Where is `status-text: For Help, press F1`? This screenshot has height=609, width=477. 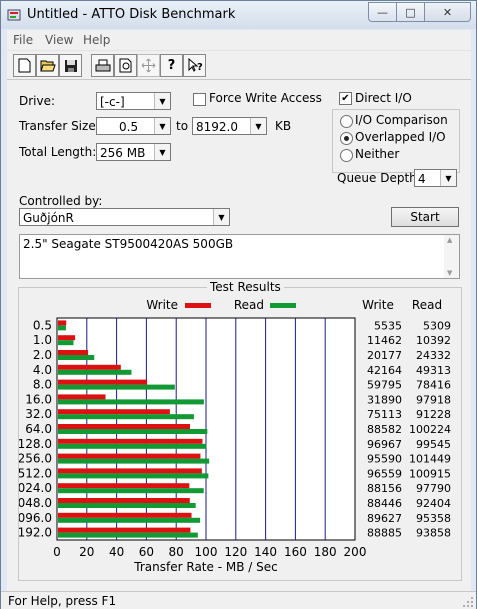
status-text: For Help, press F1 is located at coordinates (62, 601).